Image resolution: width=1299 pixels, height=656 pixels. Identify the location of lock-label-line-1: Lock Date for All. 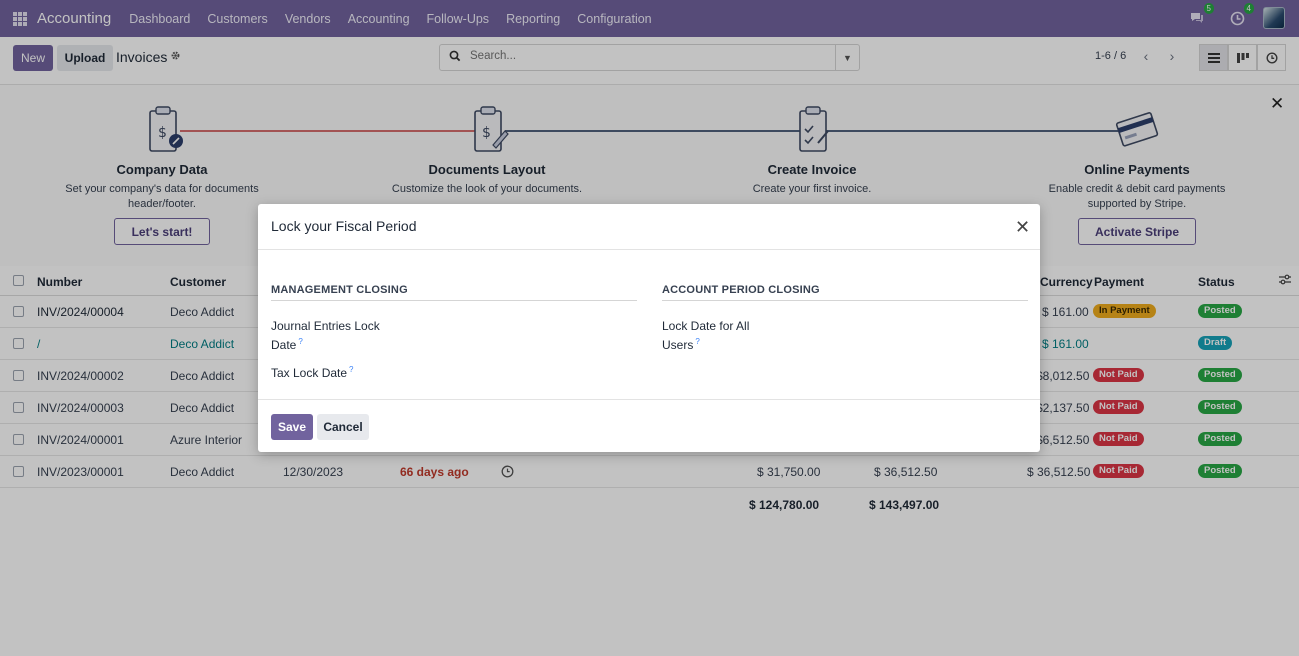
(706, 326).